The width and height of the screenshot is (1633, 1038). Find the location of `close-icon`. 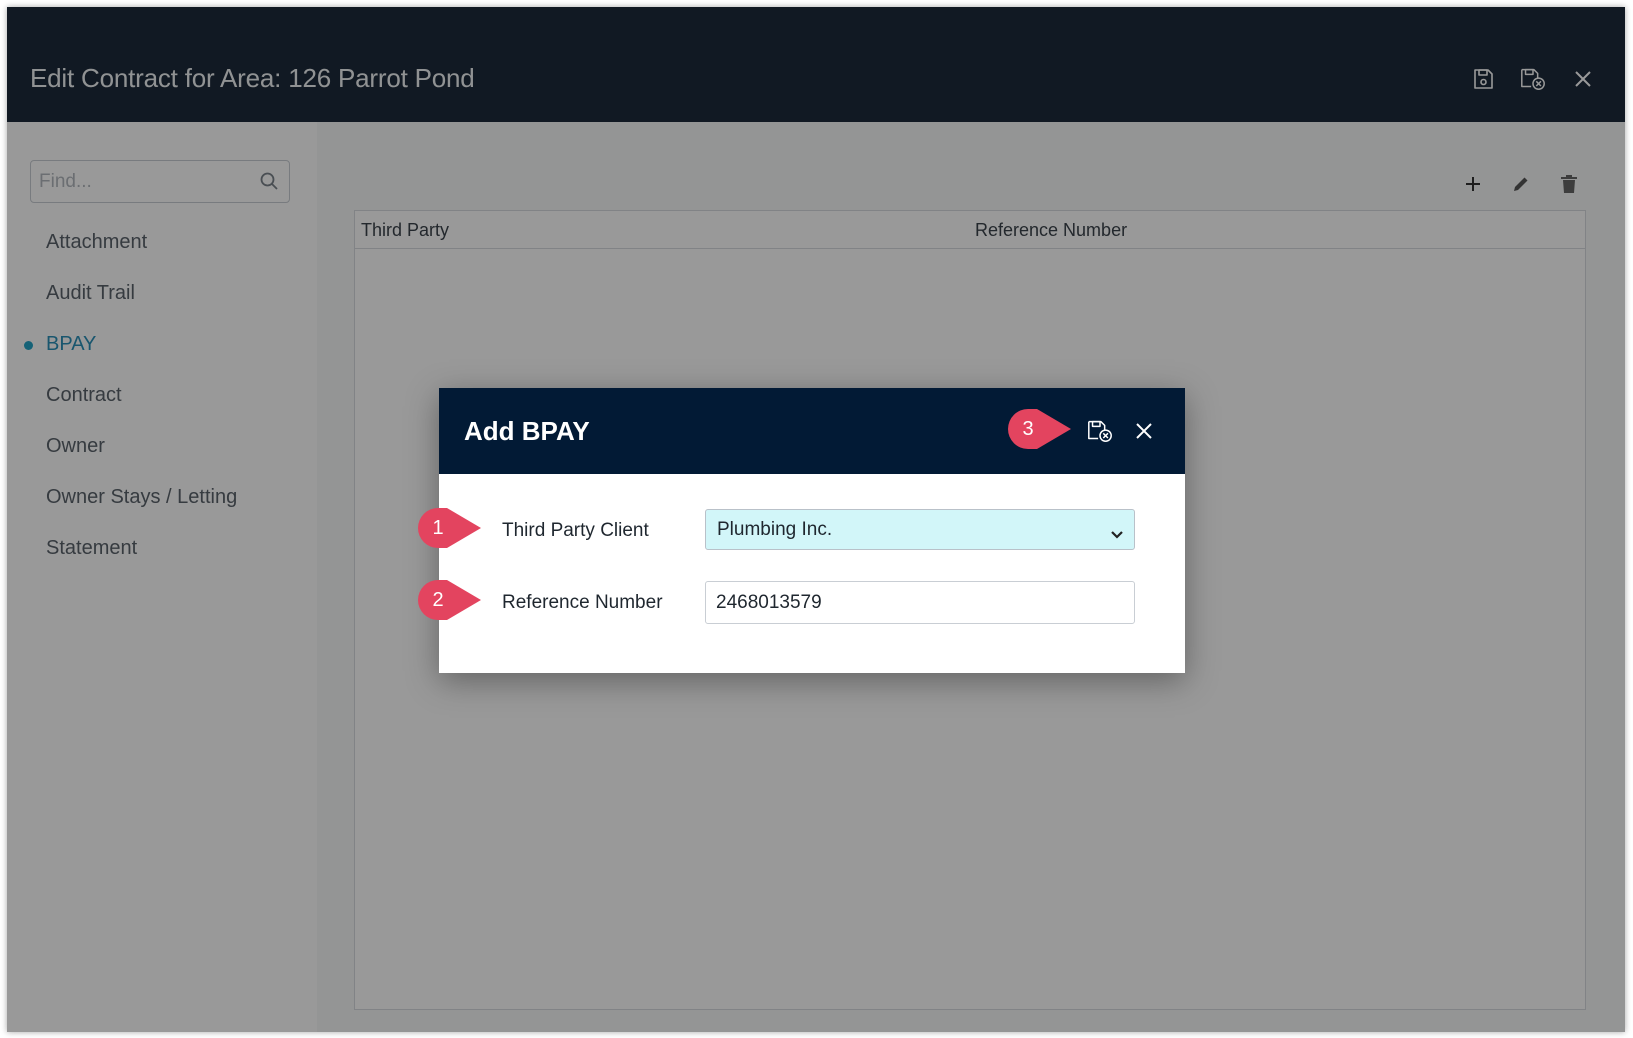

close-icon is located at coordinates (1144, 431).